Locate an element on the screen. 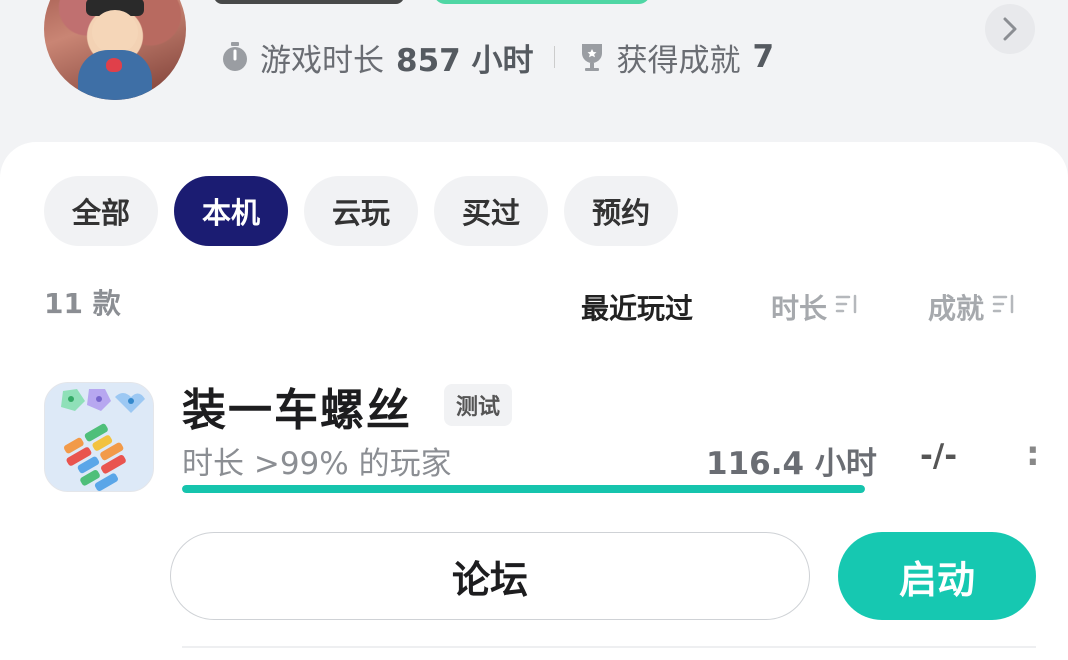  playtime-progress-fill is located at coordinates (523, 489).